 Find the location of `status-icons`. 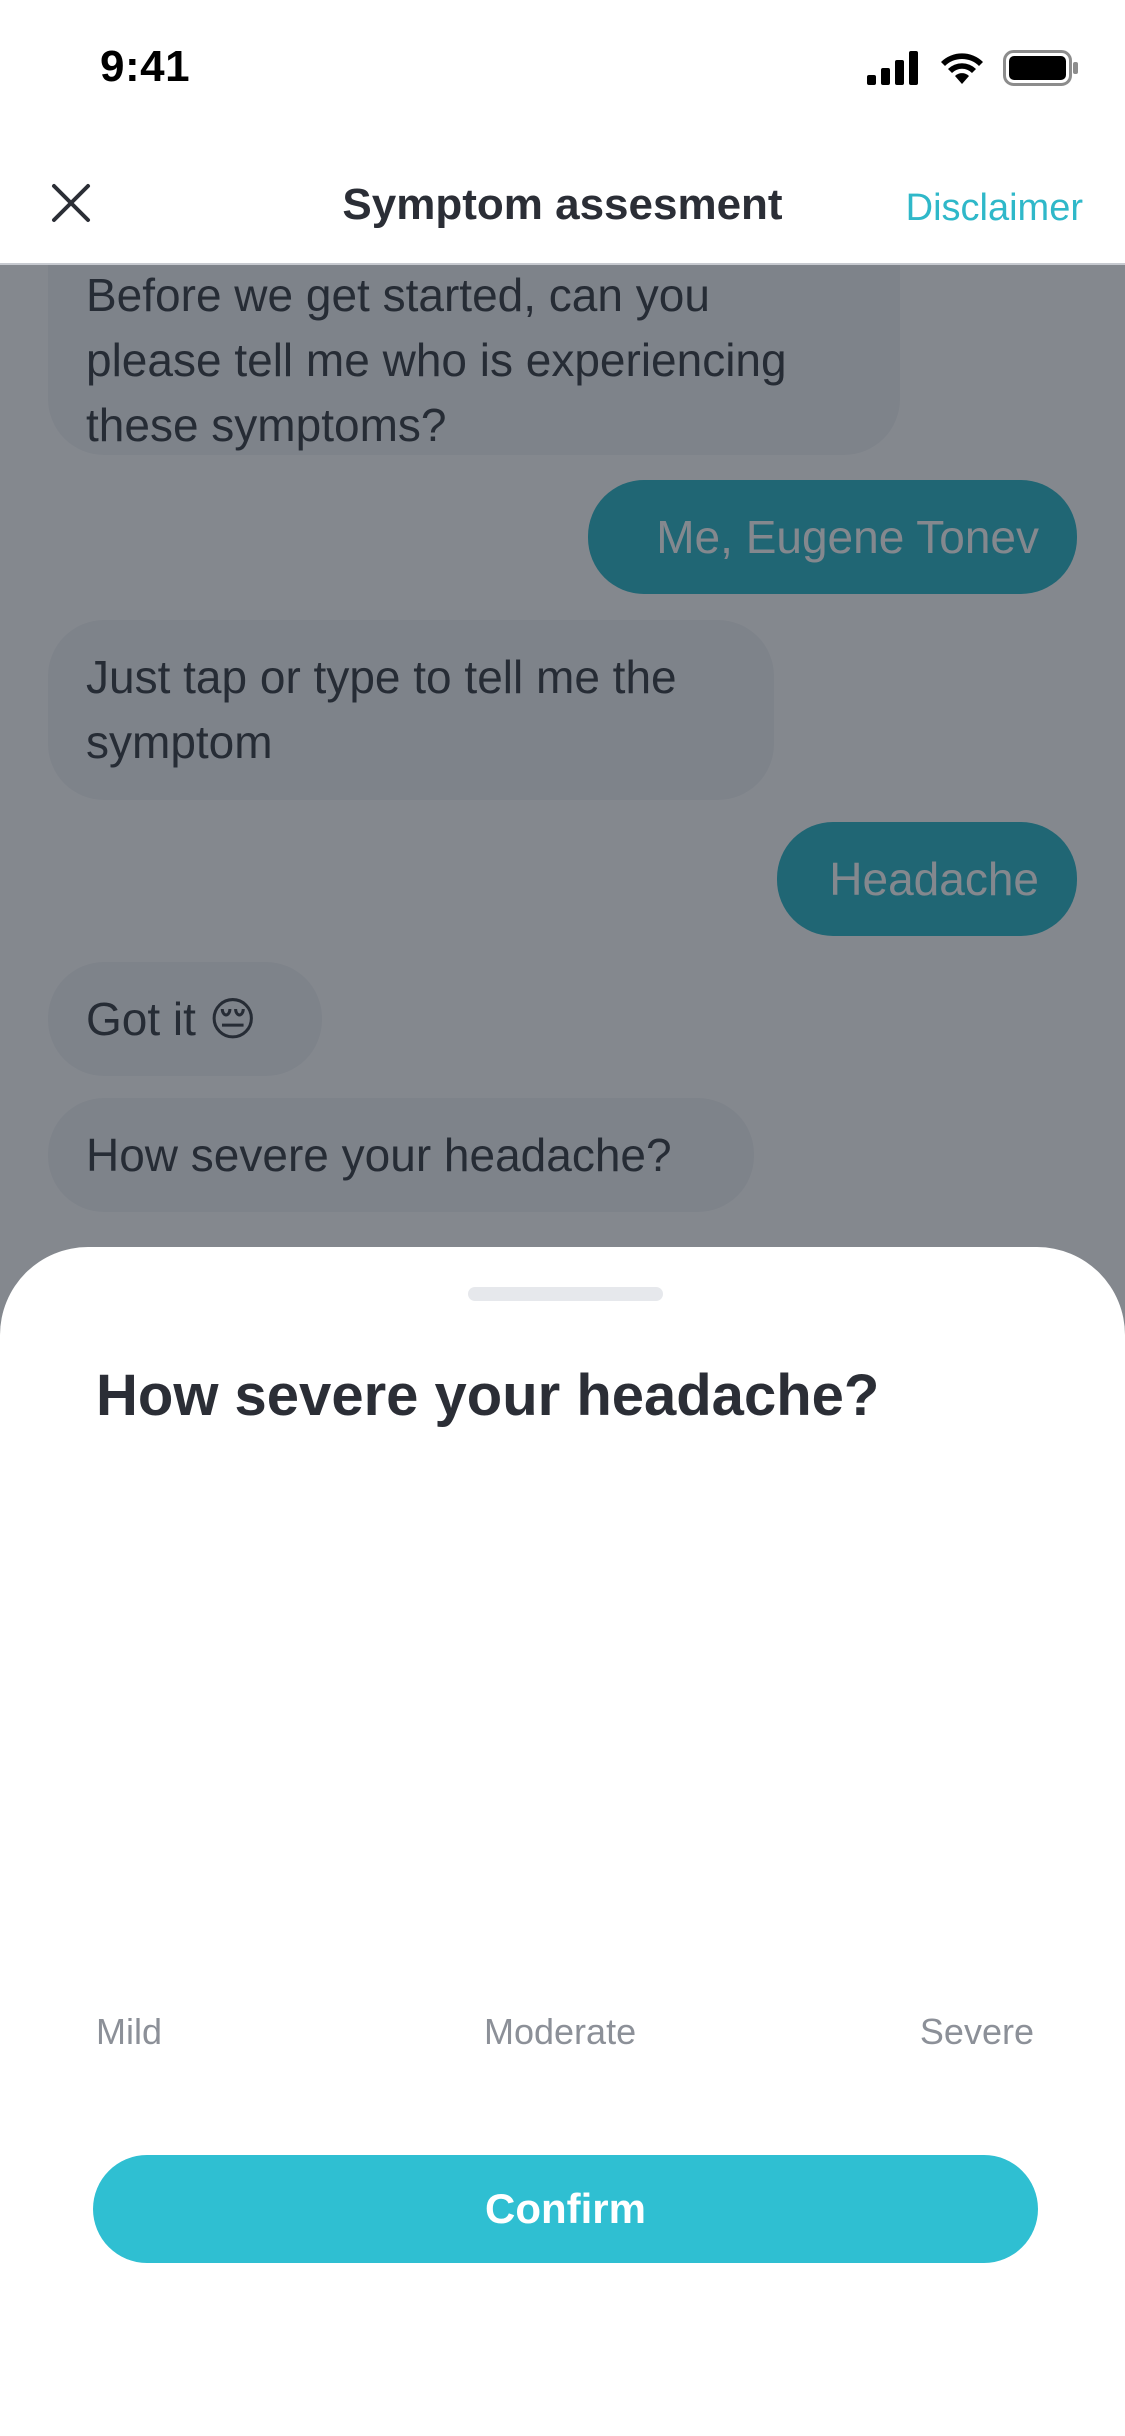

status-icons is located at coordinates (973, 68).